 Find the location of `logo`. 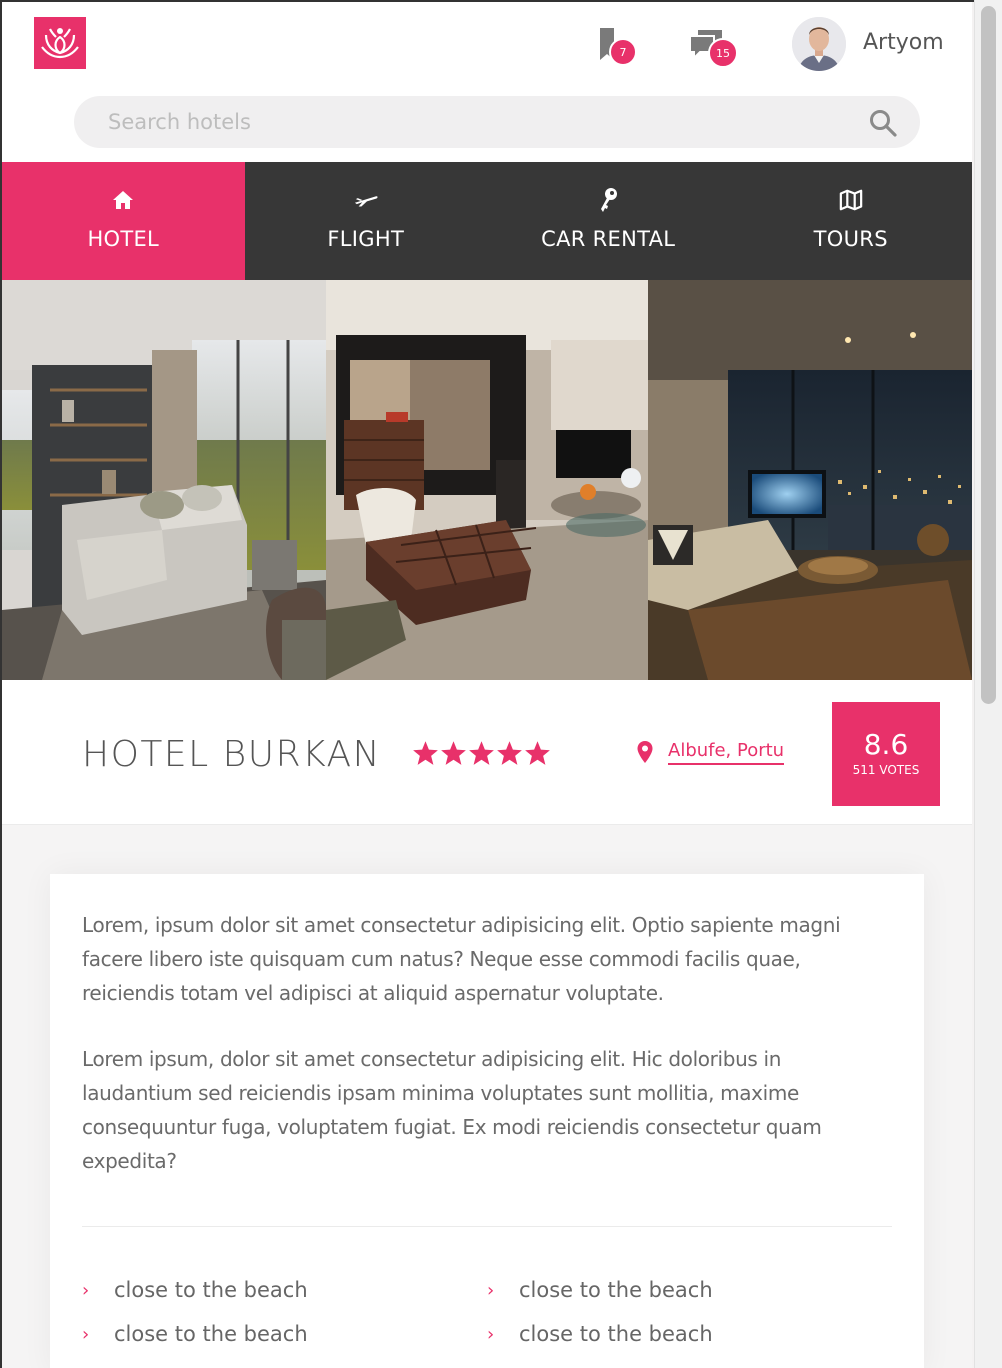

logo is located at coordinates (60, 43).